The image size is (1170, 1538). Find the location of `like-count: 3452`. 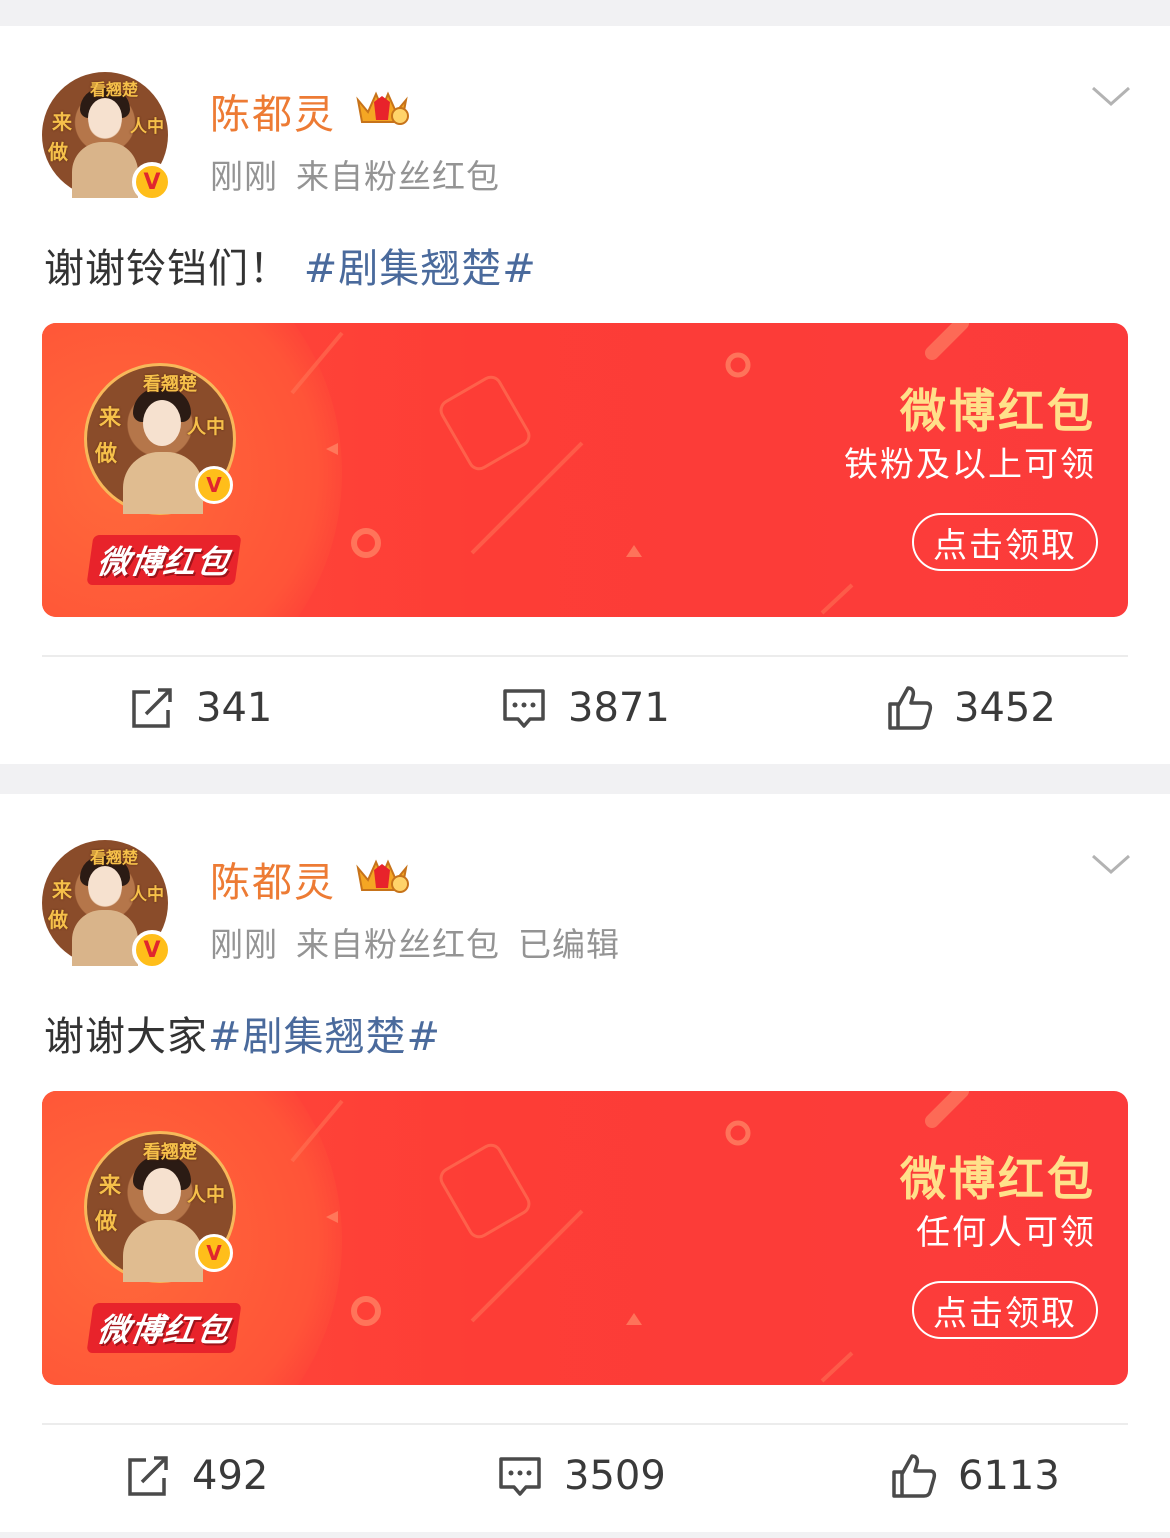

like-count: 3452 is located at coordinates (1005, 708).